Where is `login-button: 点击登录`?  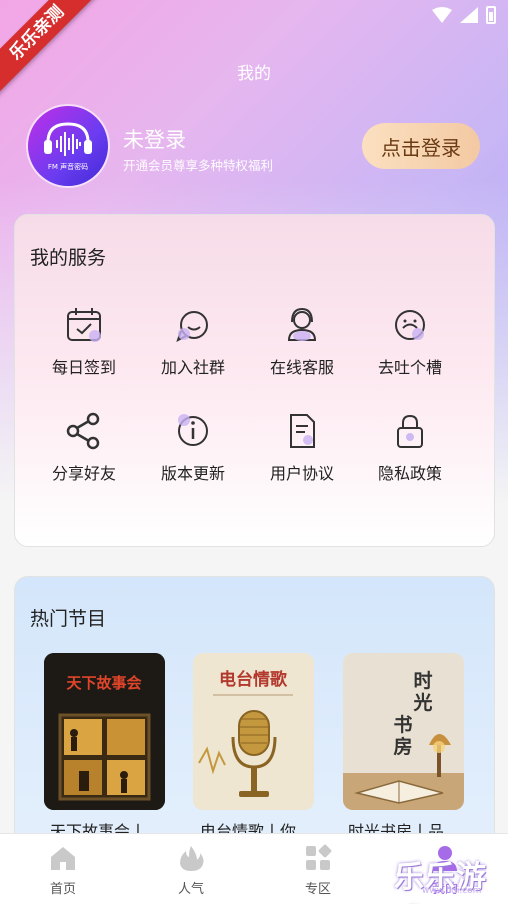
login-button: 点击登录 is located at coordinates (421, 146).